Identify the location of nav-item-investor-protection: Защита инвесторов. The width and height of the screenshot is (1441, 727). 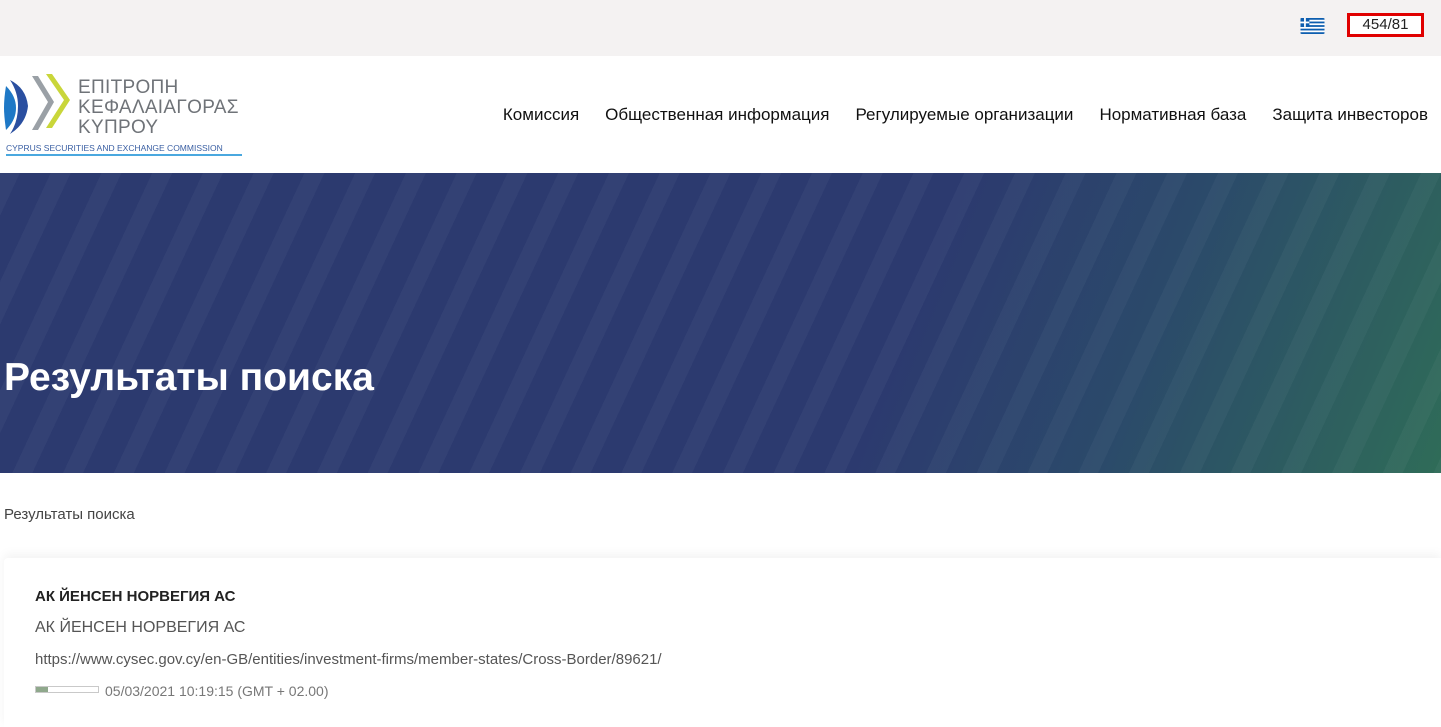
(1350, 115).